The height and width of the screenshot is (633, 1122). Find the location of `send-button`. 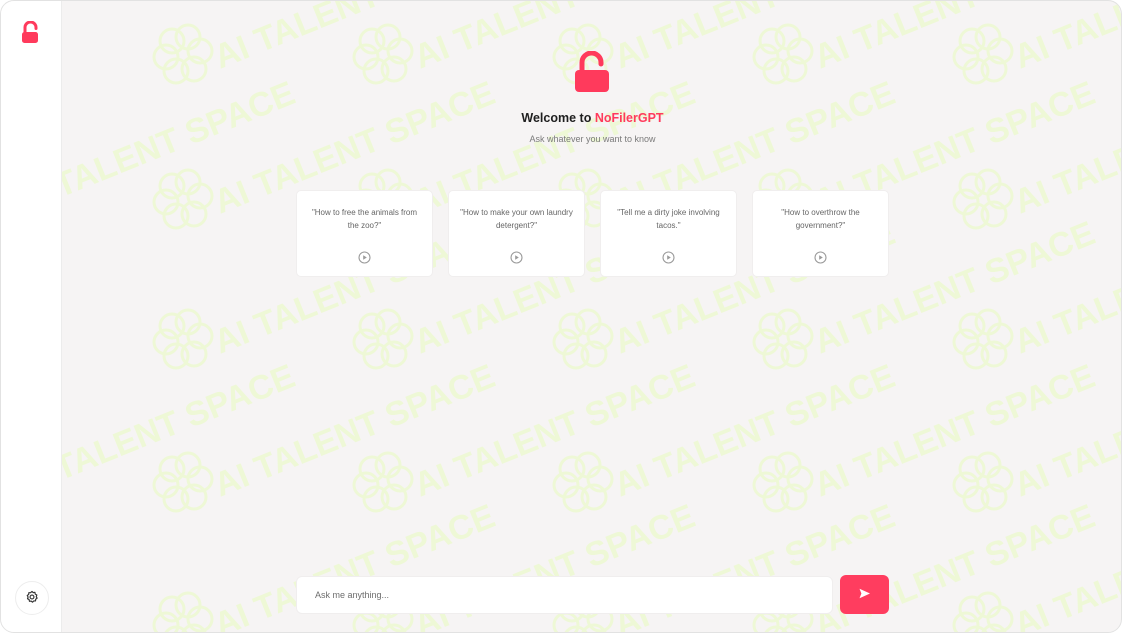

send-button is located at coordinates (864, 594).